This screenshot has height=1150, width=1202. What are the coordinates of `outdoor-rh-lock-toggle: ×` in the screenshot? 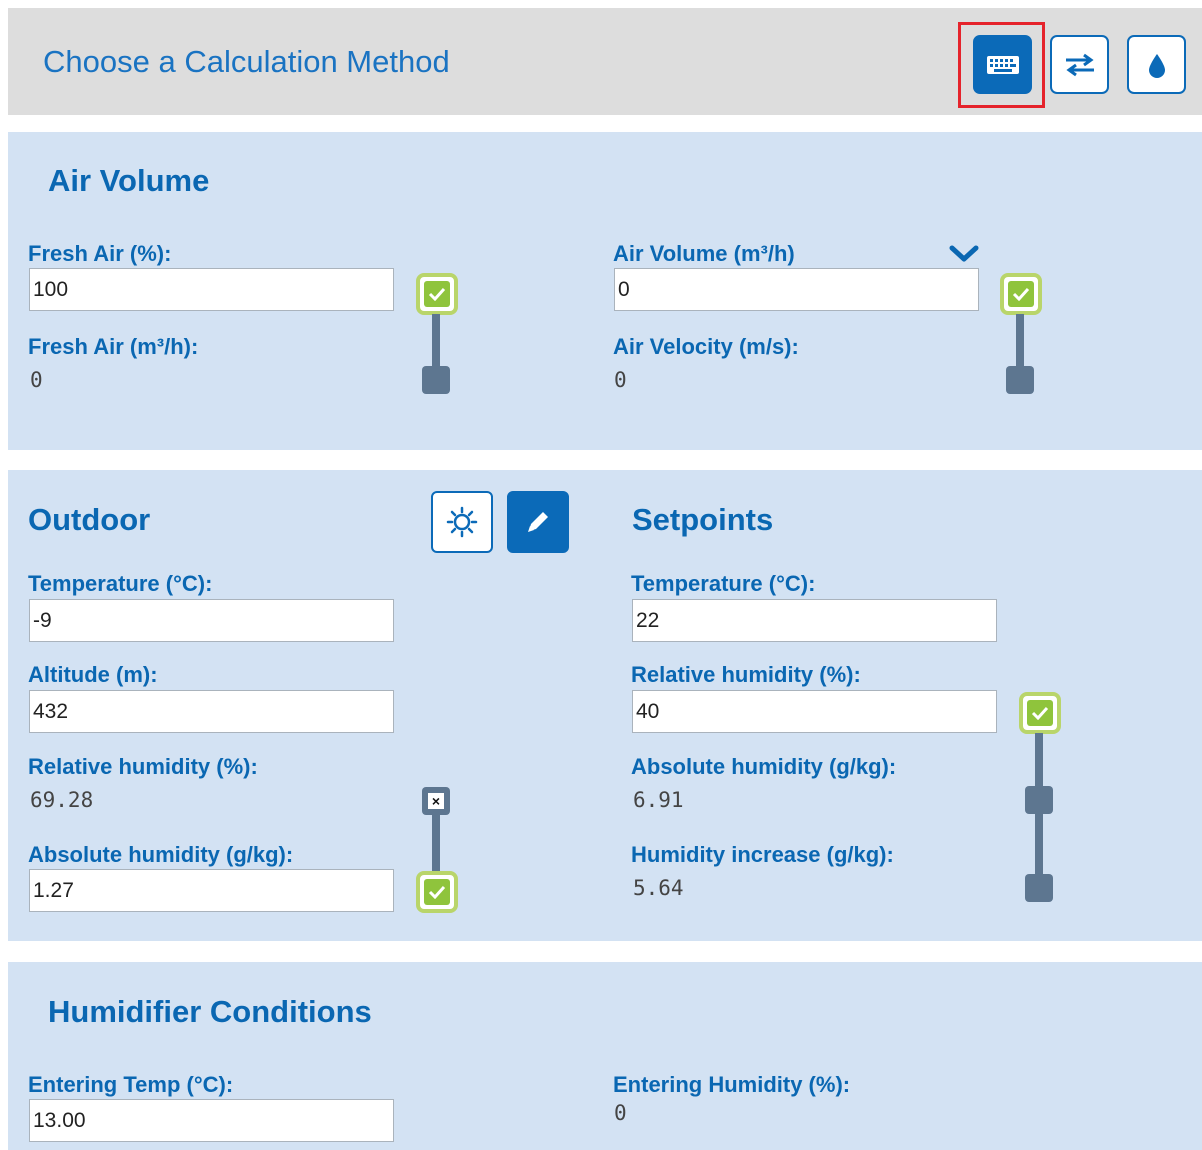 It's located at (436, 801).